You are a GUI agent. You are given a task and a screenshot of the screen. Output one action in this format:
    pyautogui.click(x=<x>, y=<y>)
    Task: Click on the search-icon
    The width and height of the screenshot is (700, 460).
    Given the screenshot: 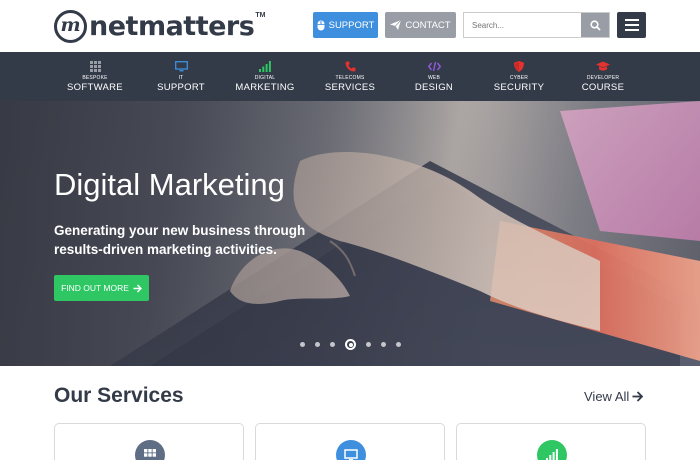 What is the action you would take?
    pyautogui.click(x=595, y=25)
    